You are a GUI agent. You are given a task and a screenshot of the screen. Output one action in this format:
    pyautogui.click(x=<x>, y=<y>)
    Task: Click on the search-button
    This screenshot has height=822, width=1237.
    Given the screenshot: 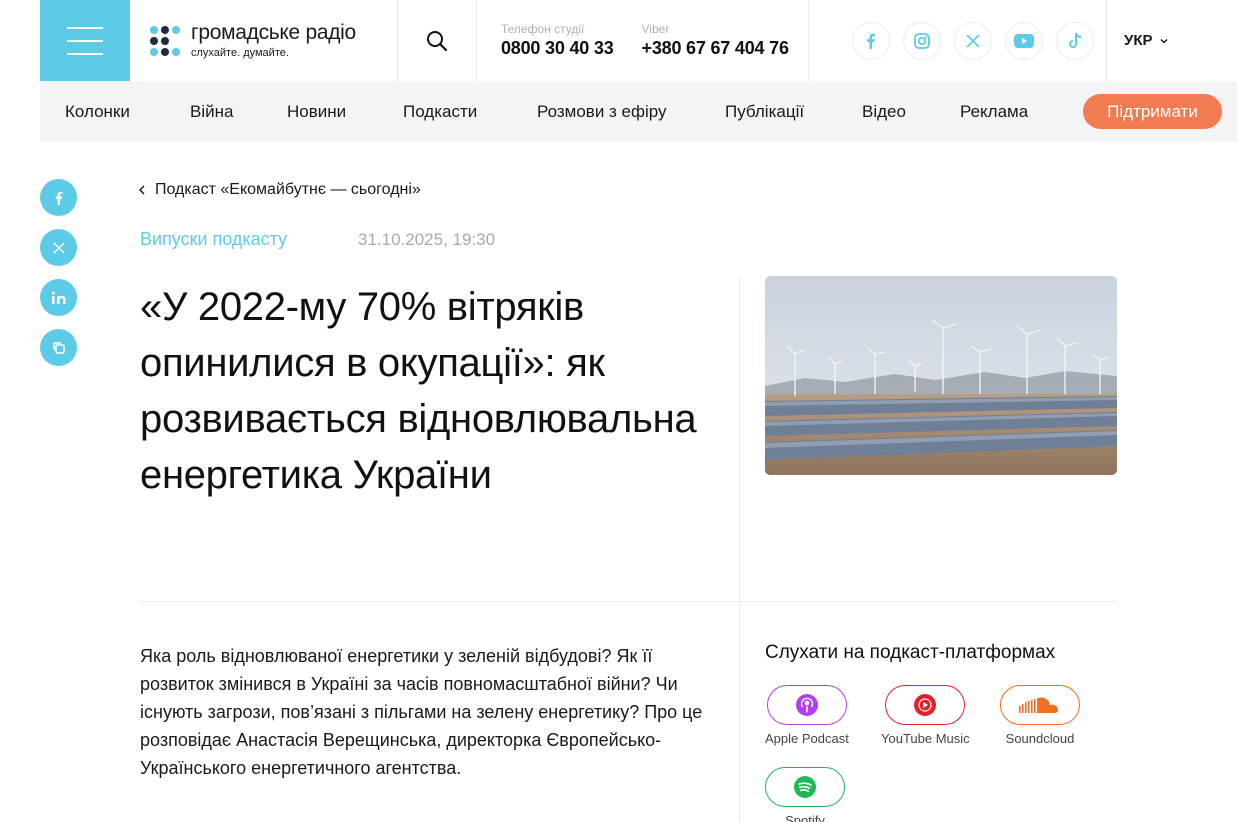 What is the action you would take?
    pyautogui.click(x=437, y=40)
    